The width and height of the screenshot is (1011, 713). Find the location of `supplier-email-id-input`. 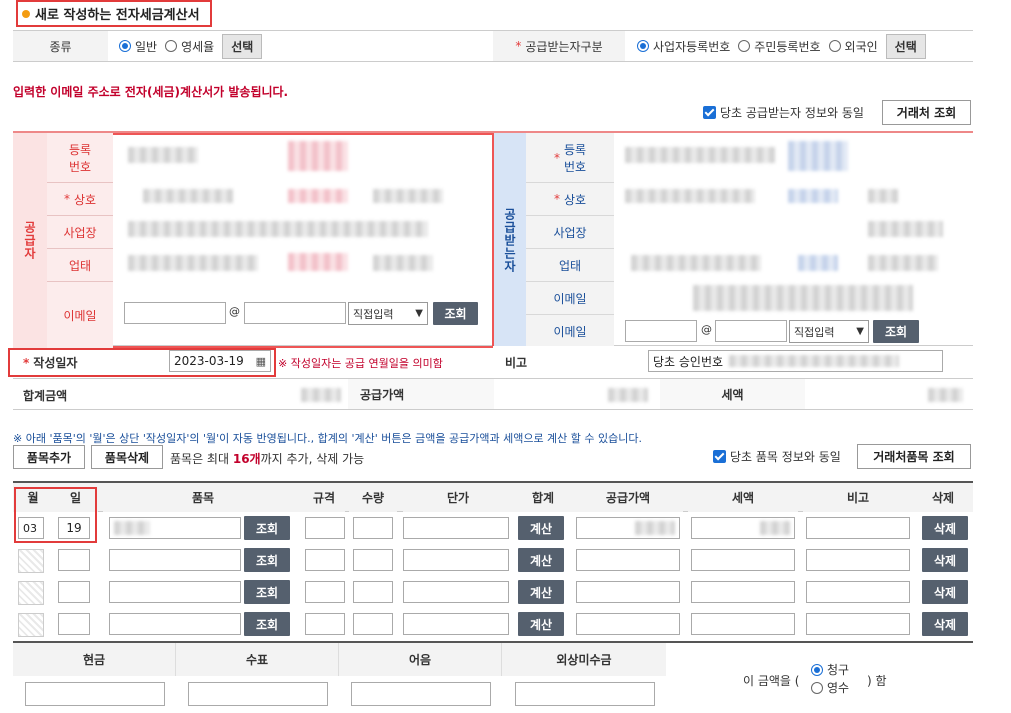

supplier-email-id-input is located at coordinates (175, 313).